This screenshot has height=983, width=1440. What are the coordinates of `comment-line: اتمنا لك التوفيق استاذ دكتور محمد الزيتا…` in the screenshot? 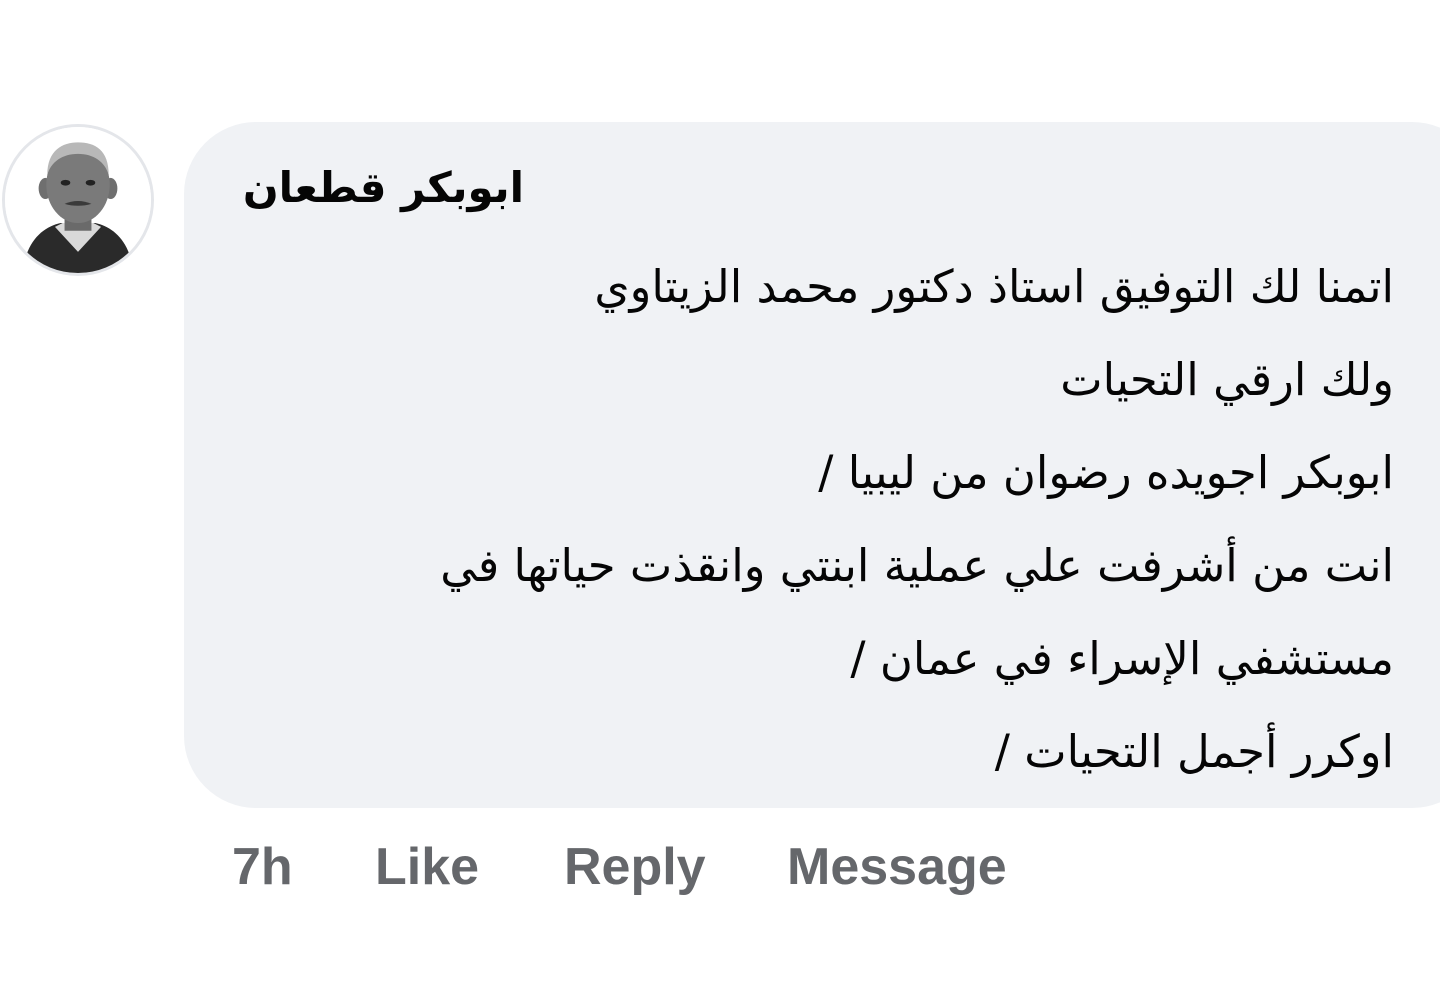 It's located at (994, 286).